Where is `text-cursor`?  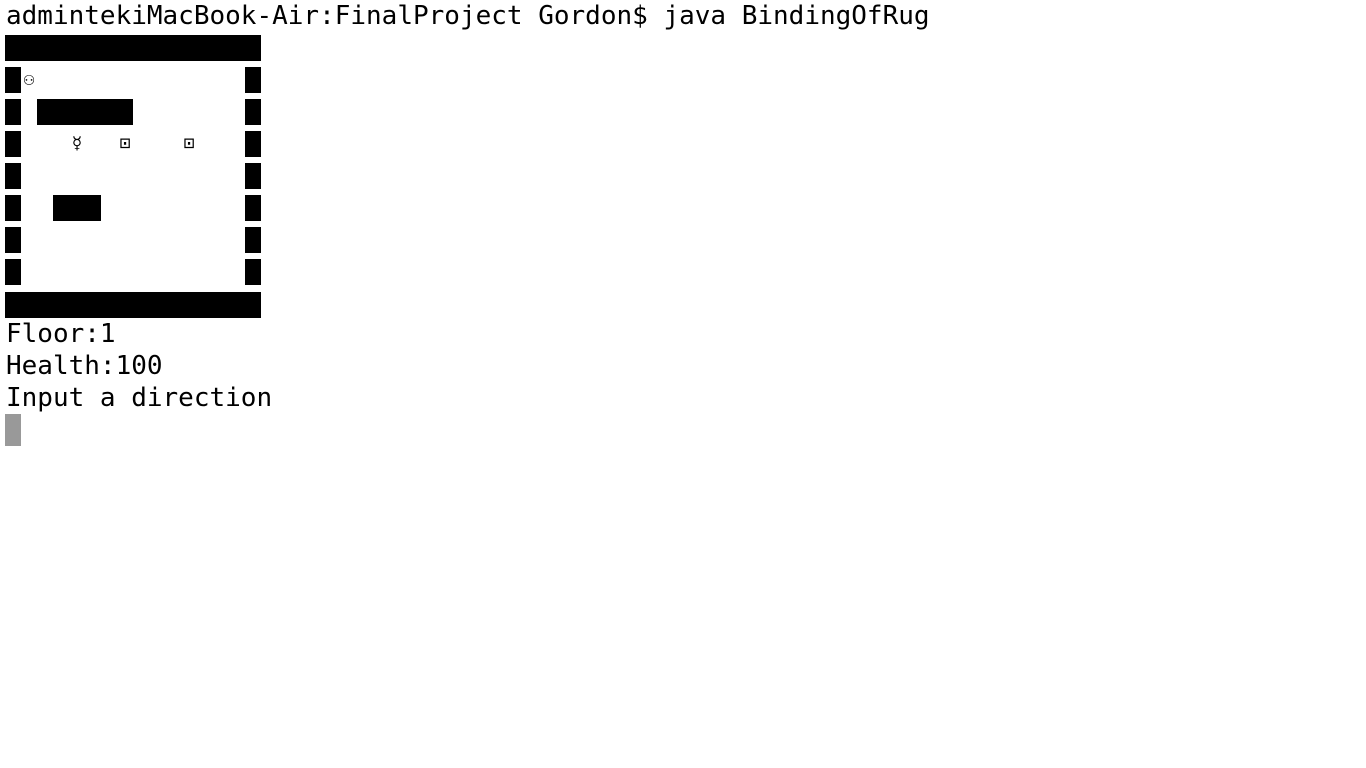
text-cursor is located at coordinates (13, 430).